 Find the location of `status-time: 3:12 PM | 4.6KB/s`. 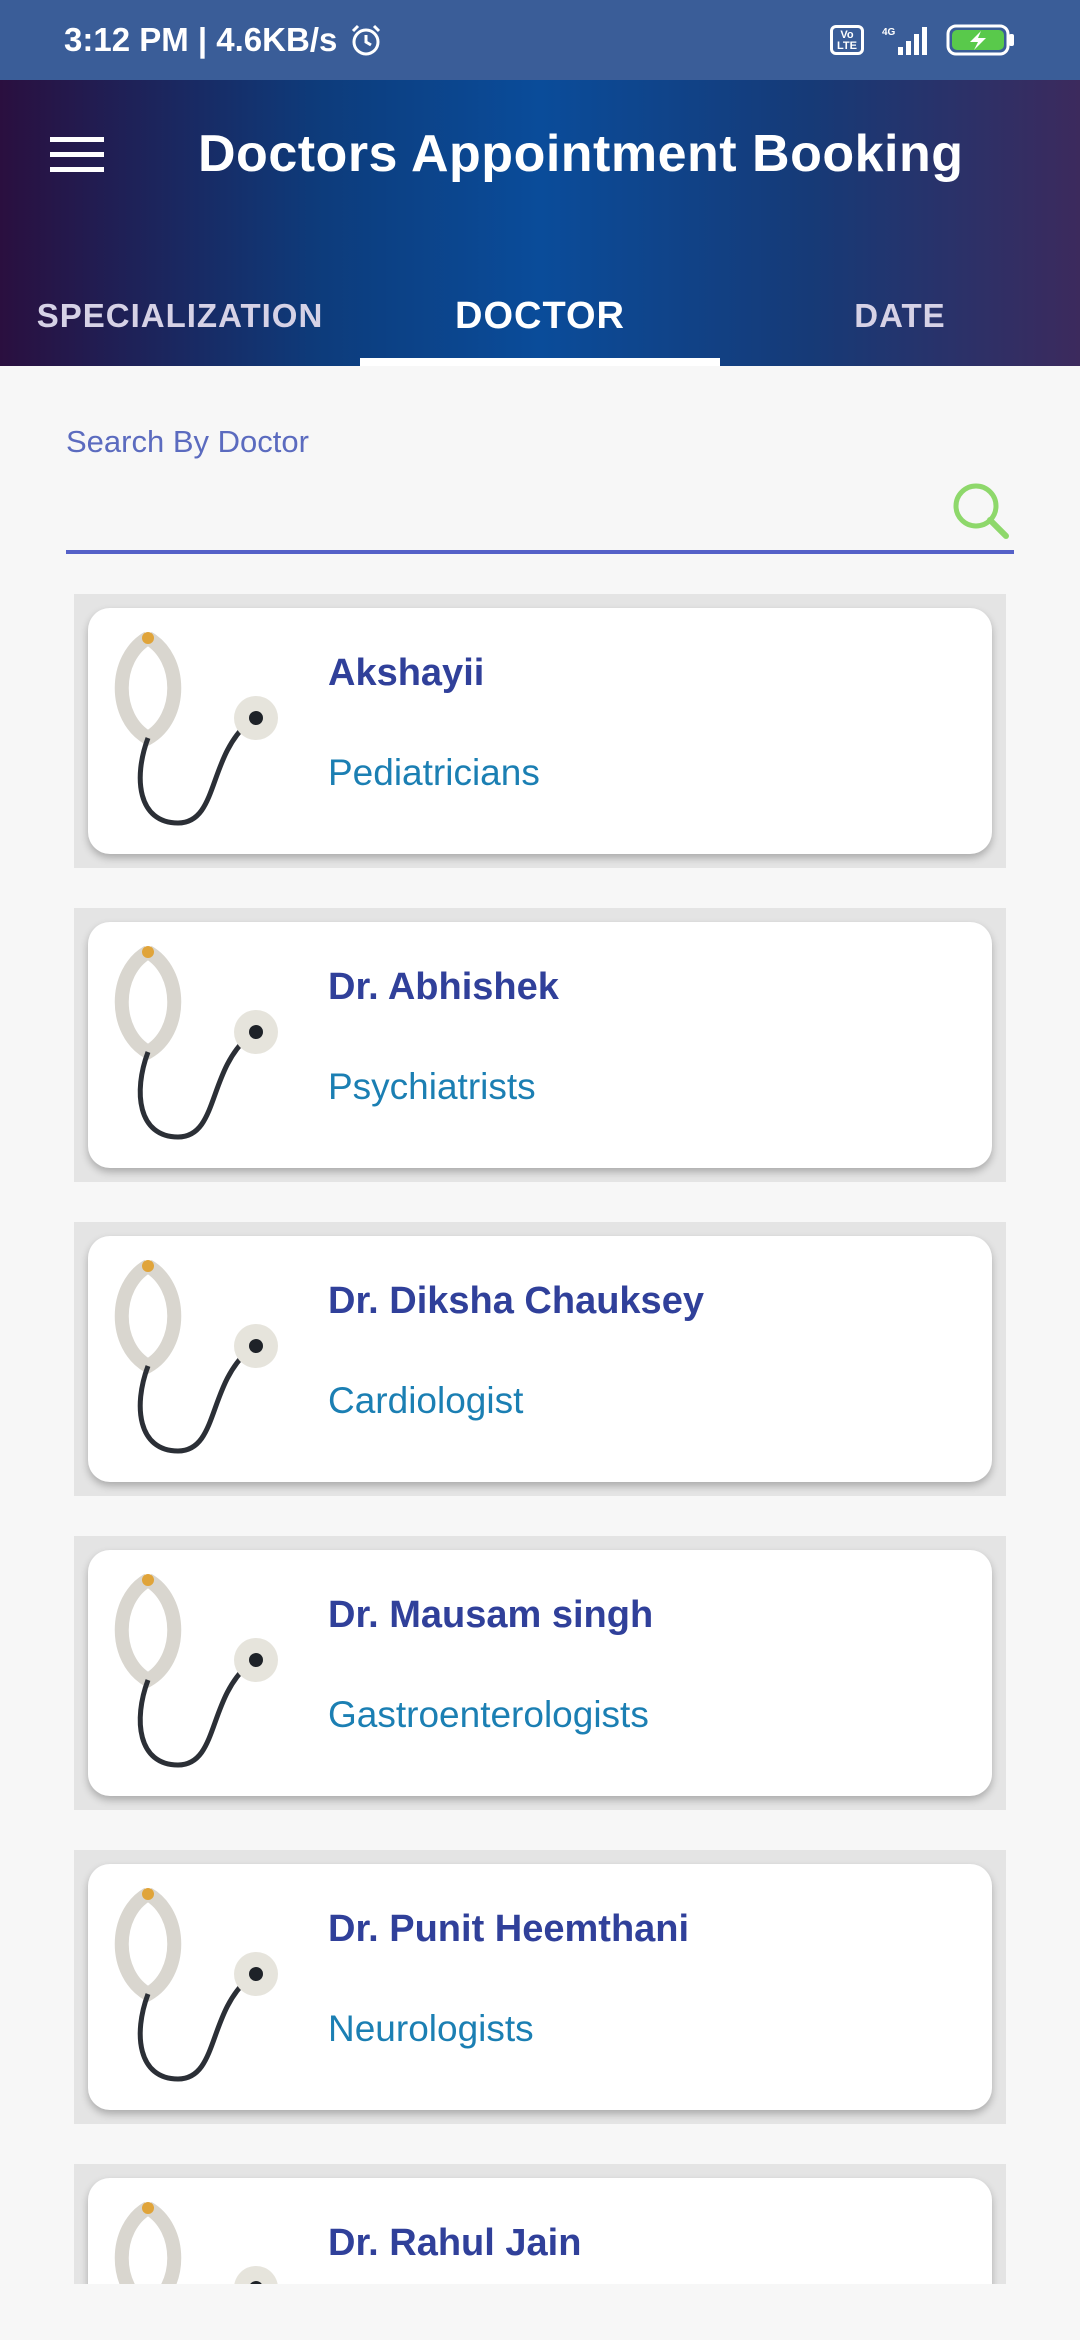

status-time: 3:12 PM | 4.6KB/s is located at coordinates (201, 39).